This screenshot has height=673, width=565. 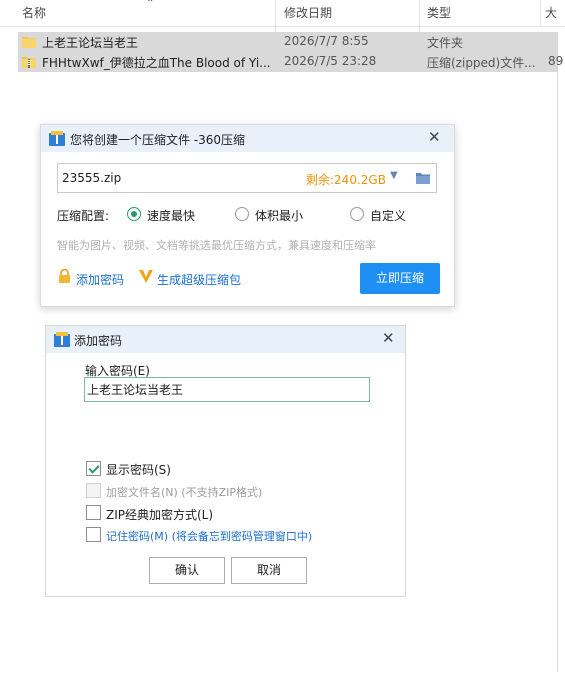 What do you see at coordinates (557, 372) in the screenshot?
I see `pane-border` at bounding box center [557, 372].